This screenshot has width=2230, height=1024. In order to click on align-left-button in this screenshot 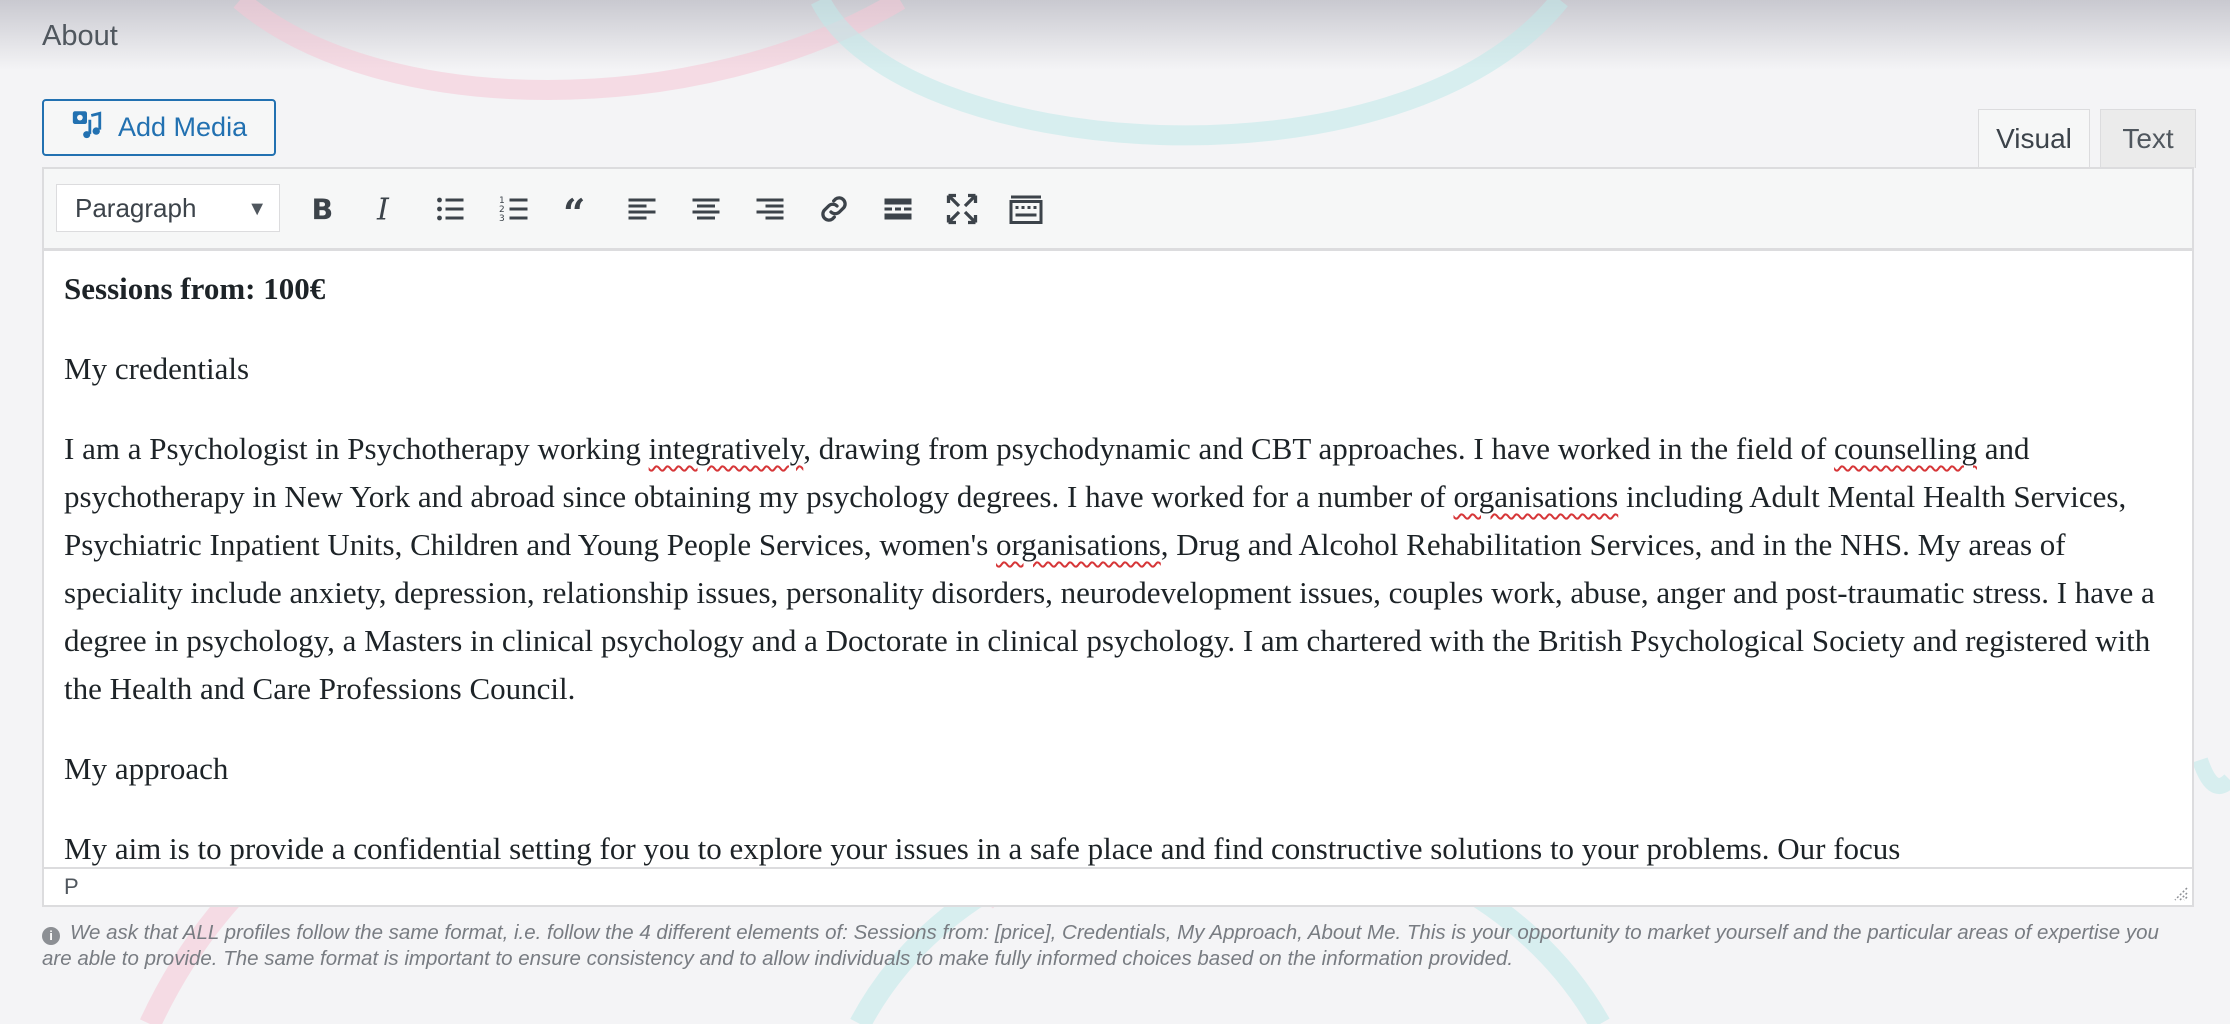, I will do `click(642, 209)`.